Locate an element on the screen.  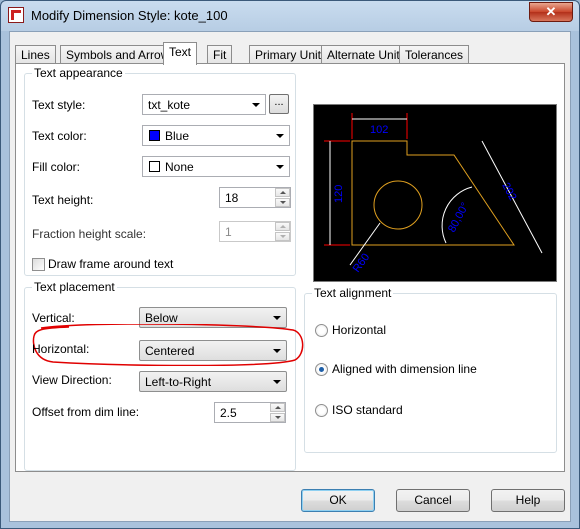
offset-value: 2.5 is located at coordinates (228, 413).